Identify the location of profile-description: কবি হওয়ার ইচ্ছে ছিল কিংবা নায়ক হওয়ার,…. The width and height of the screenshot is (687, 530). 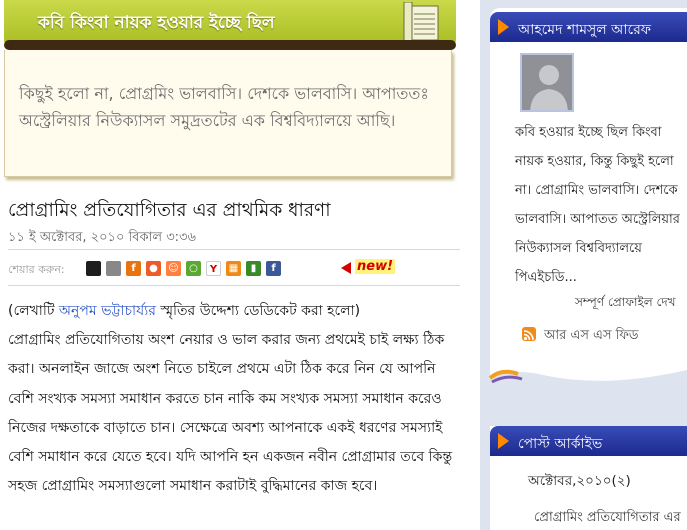
(597, 205).